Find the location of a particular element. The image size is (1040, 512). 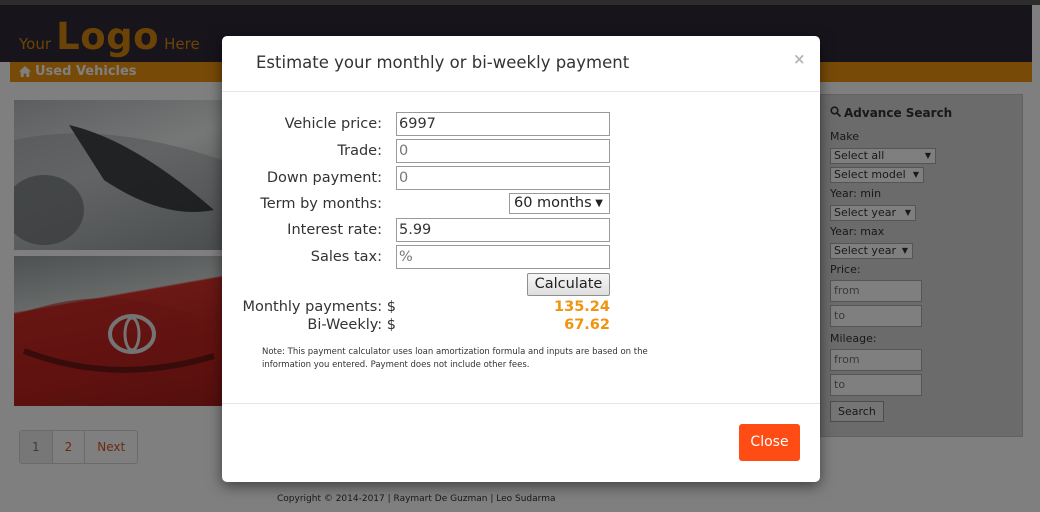

modal-header-divider is located at coordinates (521, 91).